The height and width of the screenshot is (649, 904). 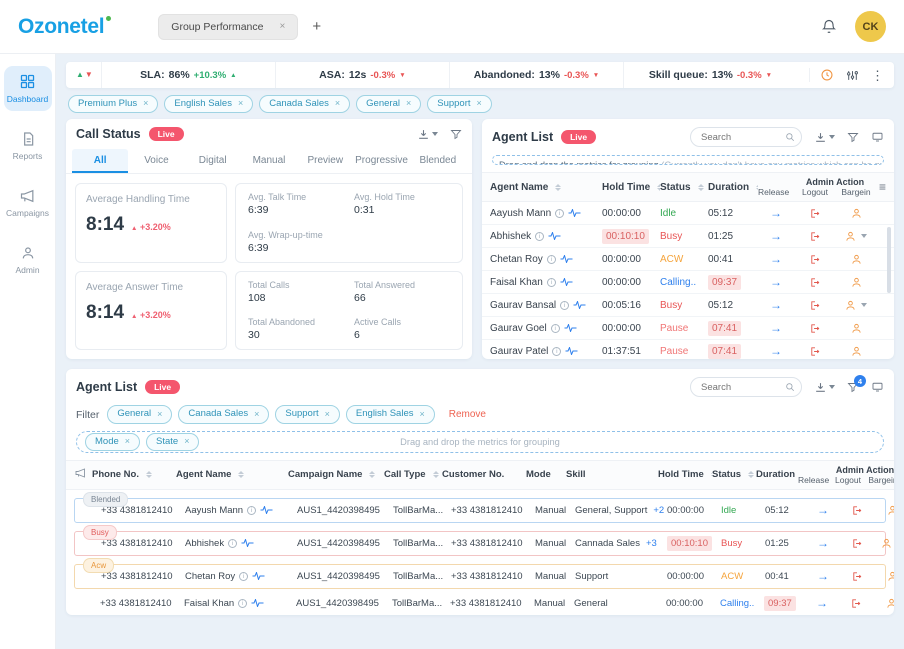 I want to click on skill-more-count: +3, so click(x=651, y=543).